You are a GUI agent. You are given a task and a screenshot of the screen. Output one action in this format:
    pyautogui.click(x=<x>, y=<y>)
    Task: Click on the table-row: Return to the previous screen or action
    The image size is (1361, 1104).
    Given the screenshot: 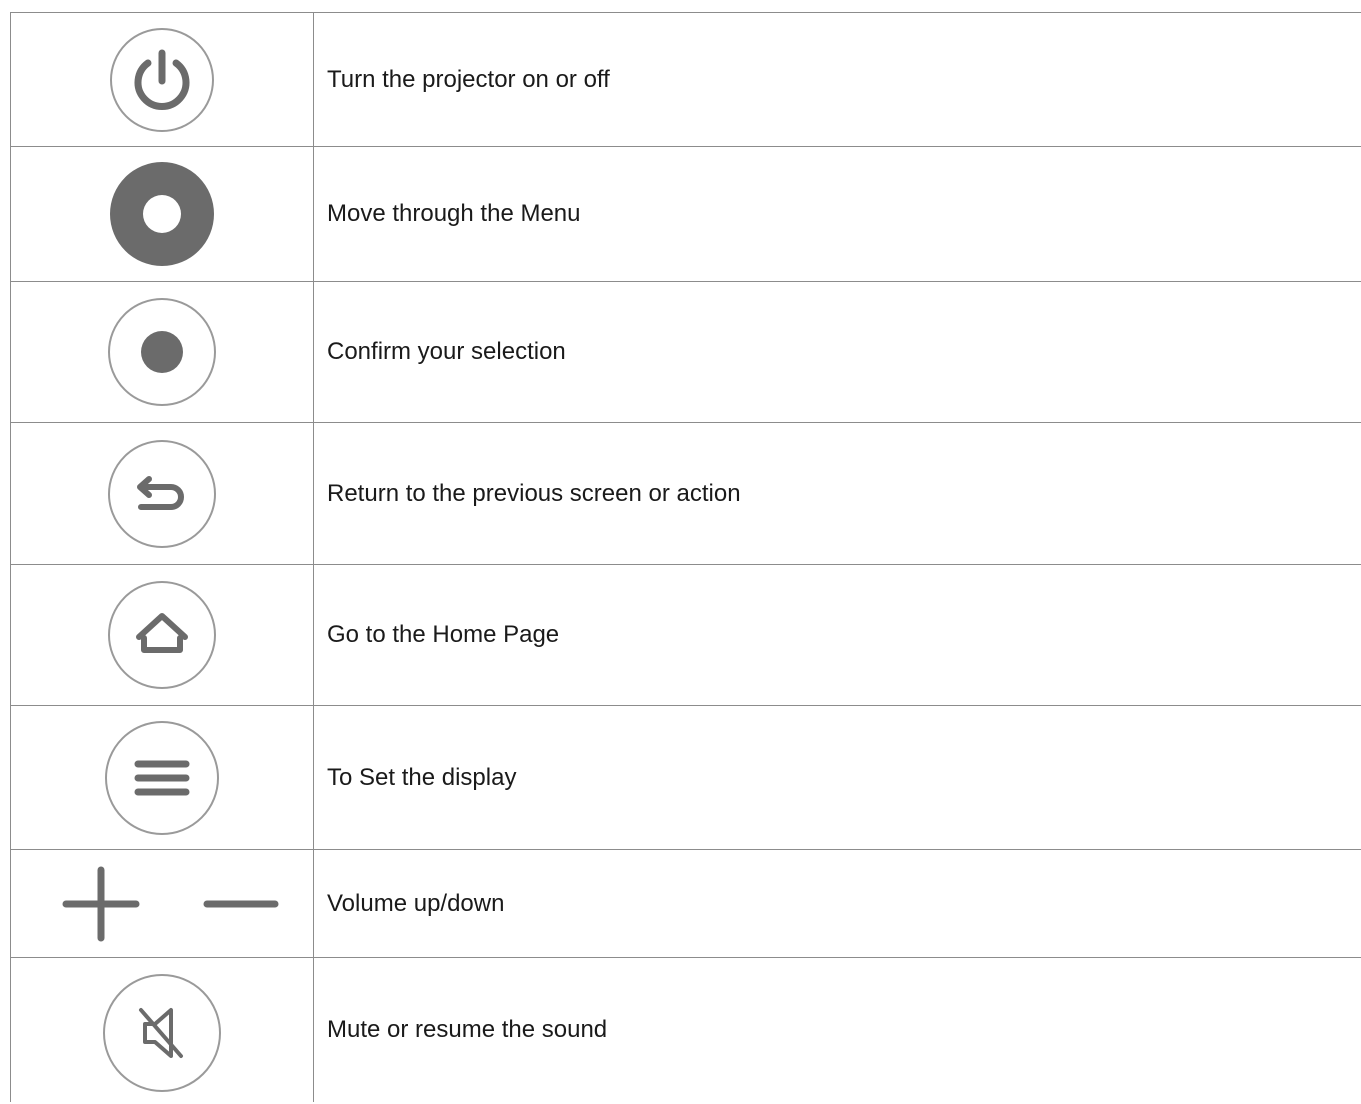 What is the action you would take?
    pyautogui.click(x=685, y=493)
    